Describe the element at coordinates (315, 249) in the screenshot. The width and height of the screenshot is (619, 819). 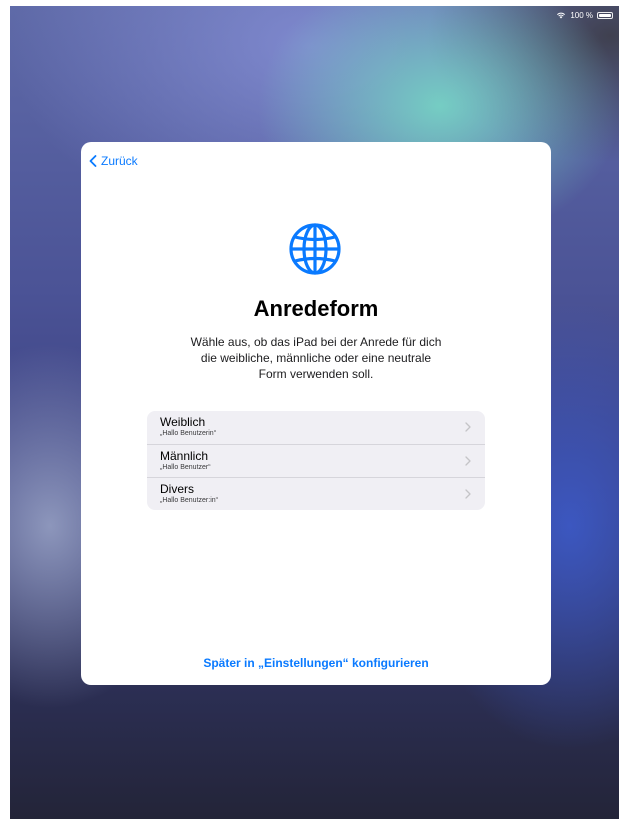
I see `globe-icon` at that location.